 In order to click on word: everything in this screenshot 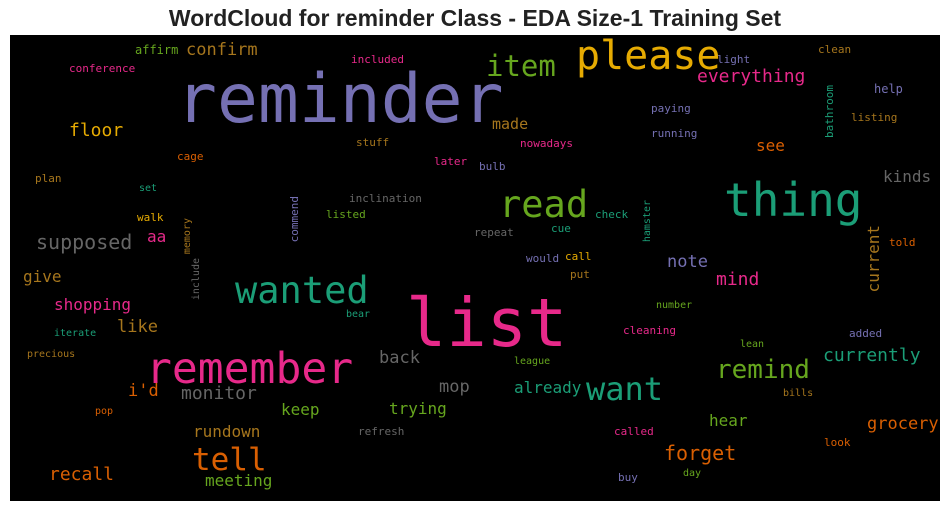, I will do `click(751, 76)`.